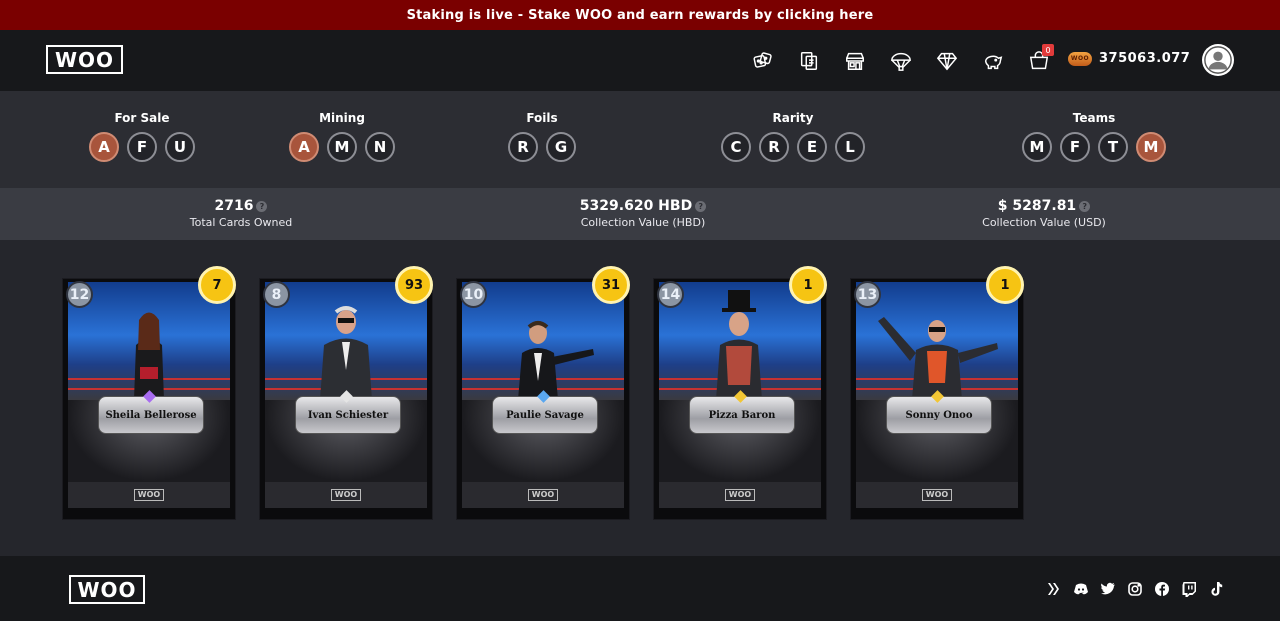 Image resolution: width=1280 pixels, height=621 pixels. Describe the element at coordinates (380, 147) in the screenshot. I see `filter-mining-not-mining: N` at that location.